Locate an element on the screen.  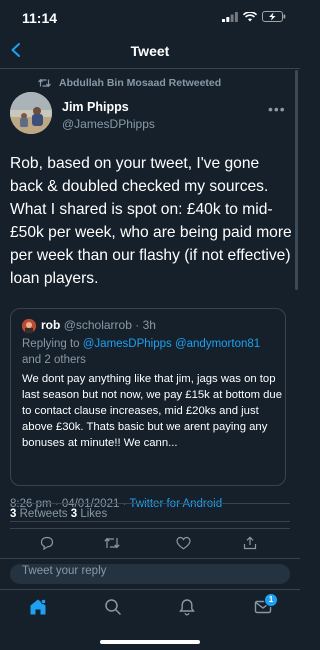
battery-icon is located at coordinates (274, 16).